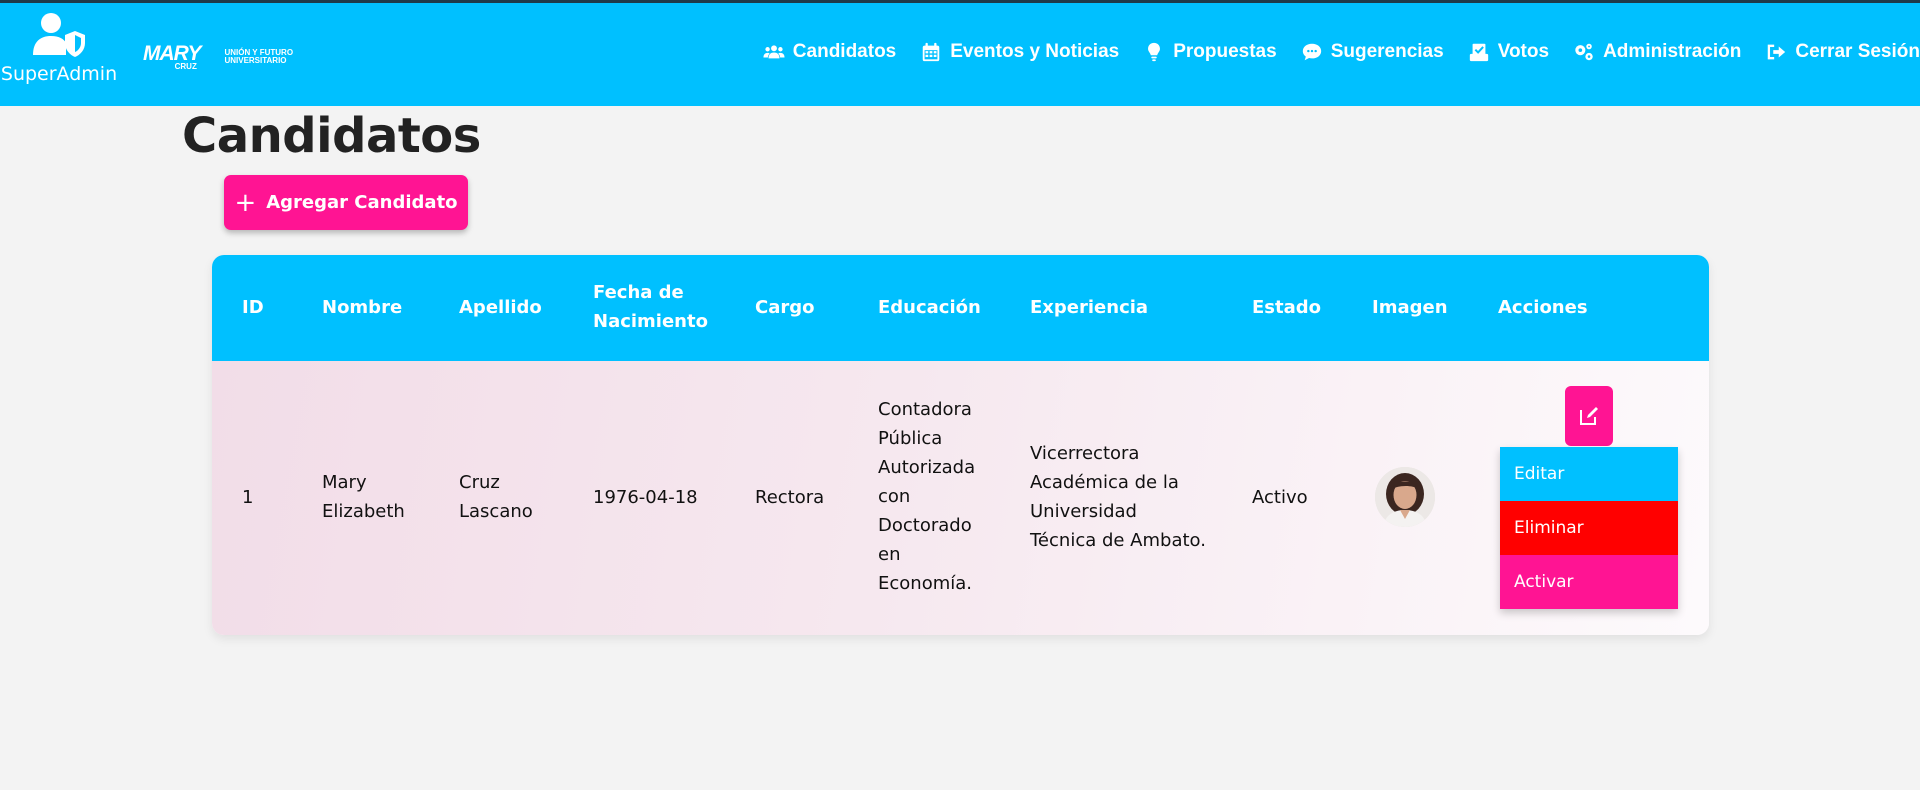  What do you see at coordinates (344, 482) in the screenshot?
I see `cell-nombre-line1: Mary` at bounding box center [344, 482].